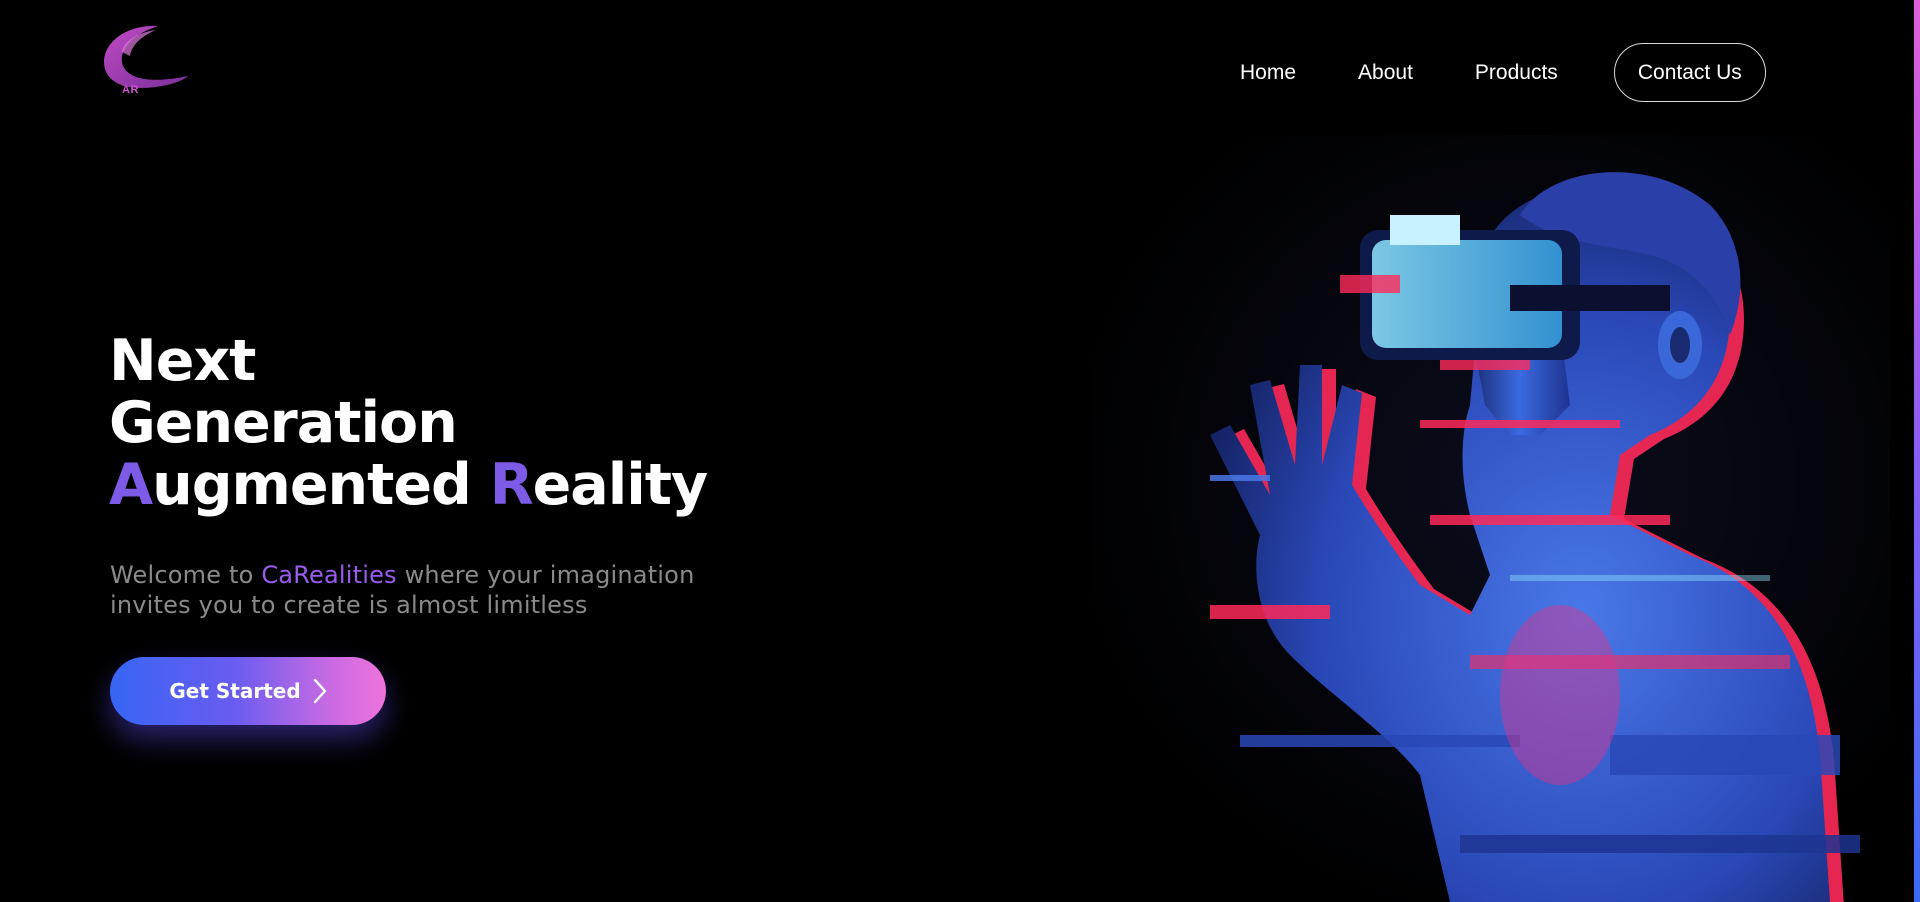 The image size is (1920, 902). What do you see at coordinates (130, 90) in the screenshot?
I see `logo-text: AR` at bounding box center [130, 90].